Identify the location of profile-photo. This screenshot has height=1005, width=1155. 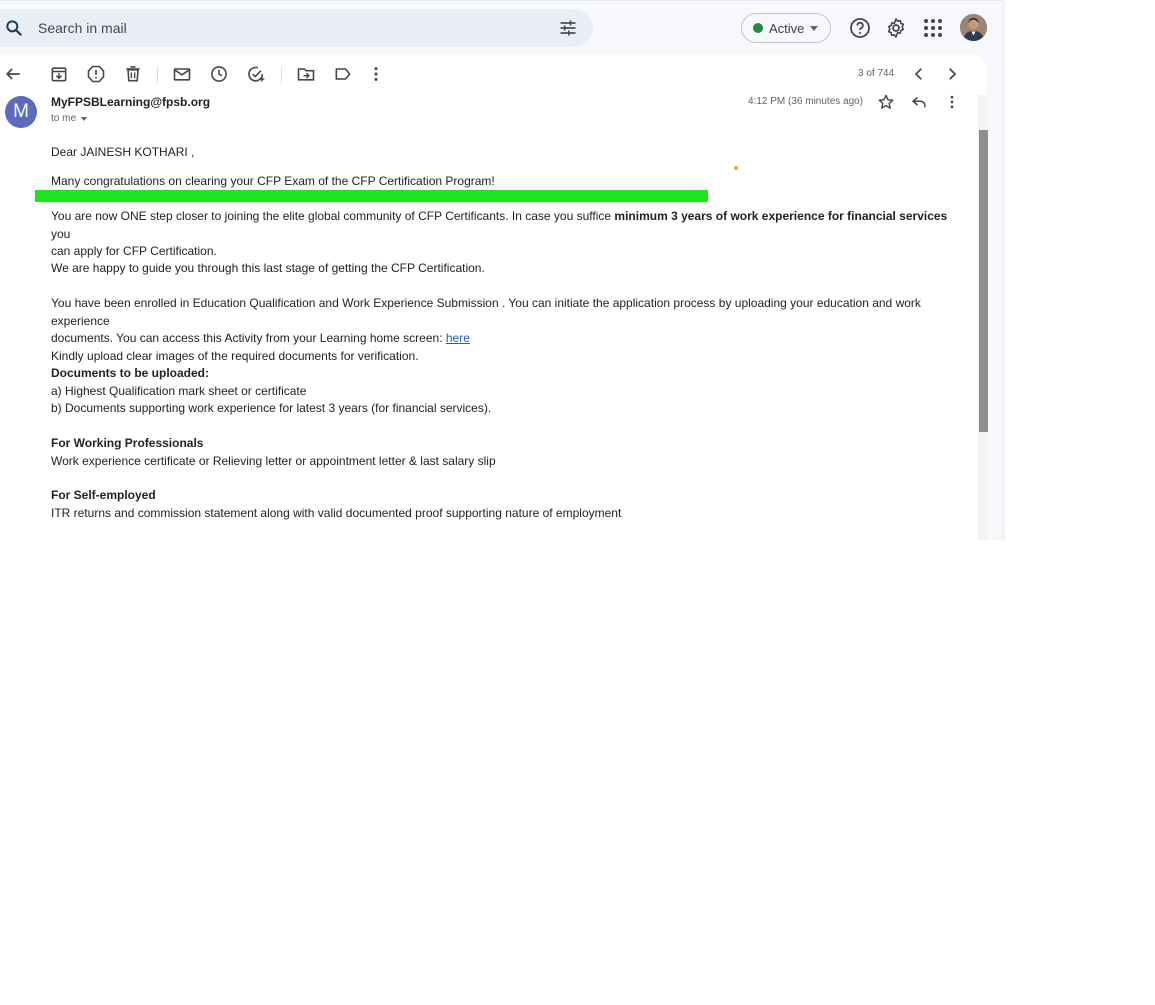
(973, 27).